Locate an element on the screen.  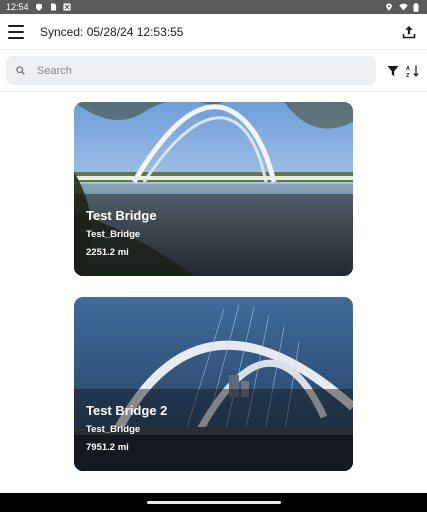
sim-icon is located at coordinates (53, 7).